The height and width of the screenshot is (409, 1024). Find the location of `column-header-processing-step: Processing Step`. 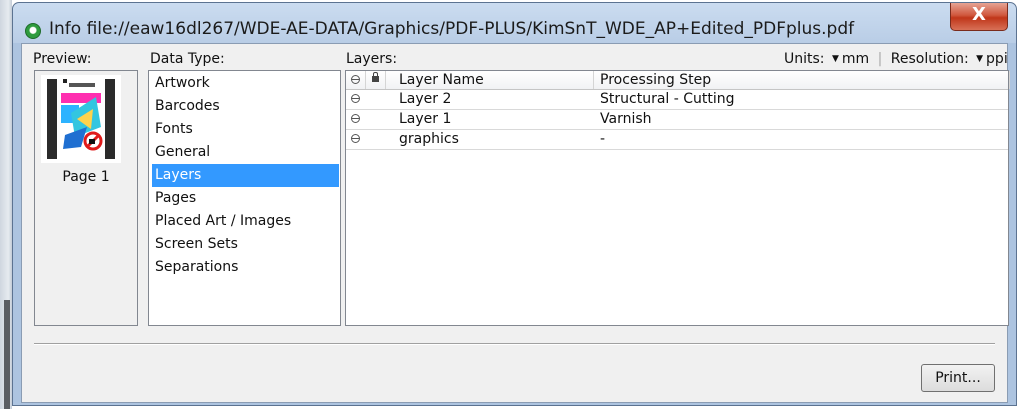

column-header-processing-step: Processing Step is located at coordinates (802, 80).